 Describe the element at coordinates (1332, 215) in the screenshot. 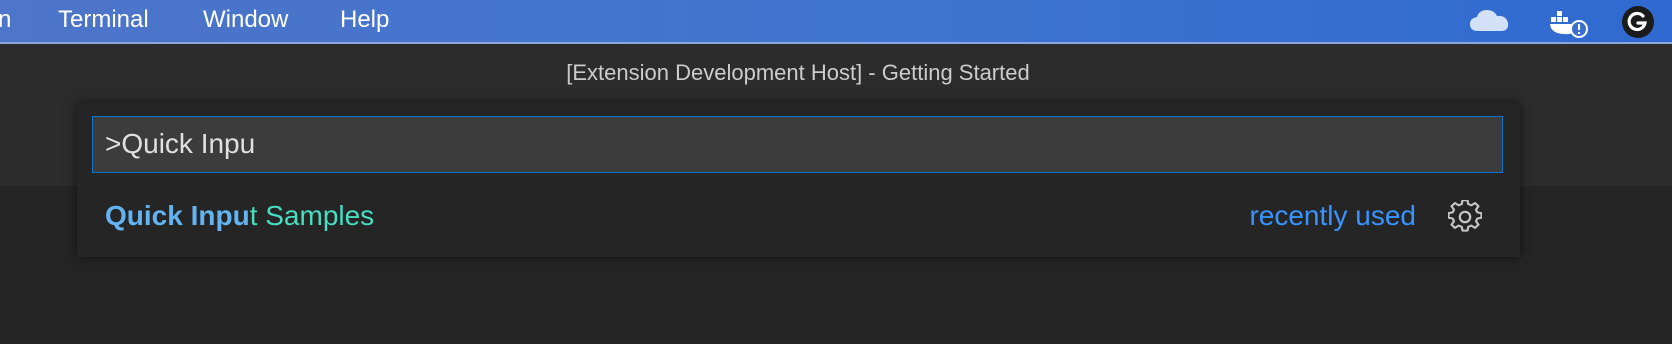

I see `recently-used-badge: recently used` at that location.